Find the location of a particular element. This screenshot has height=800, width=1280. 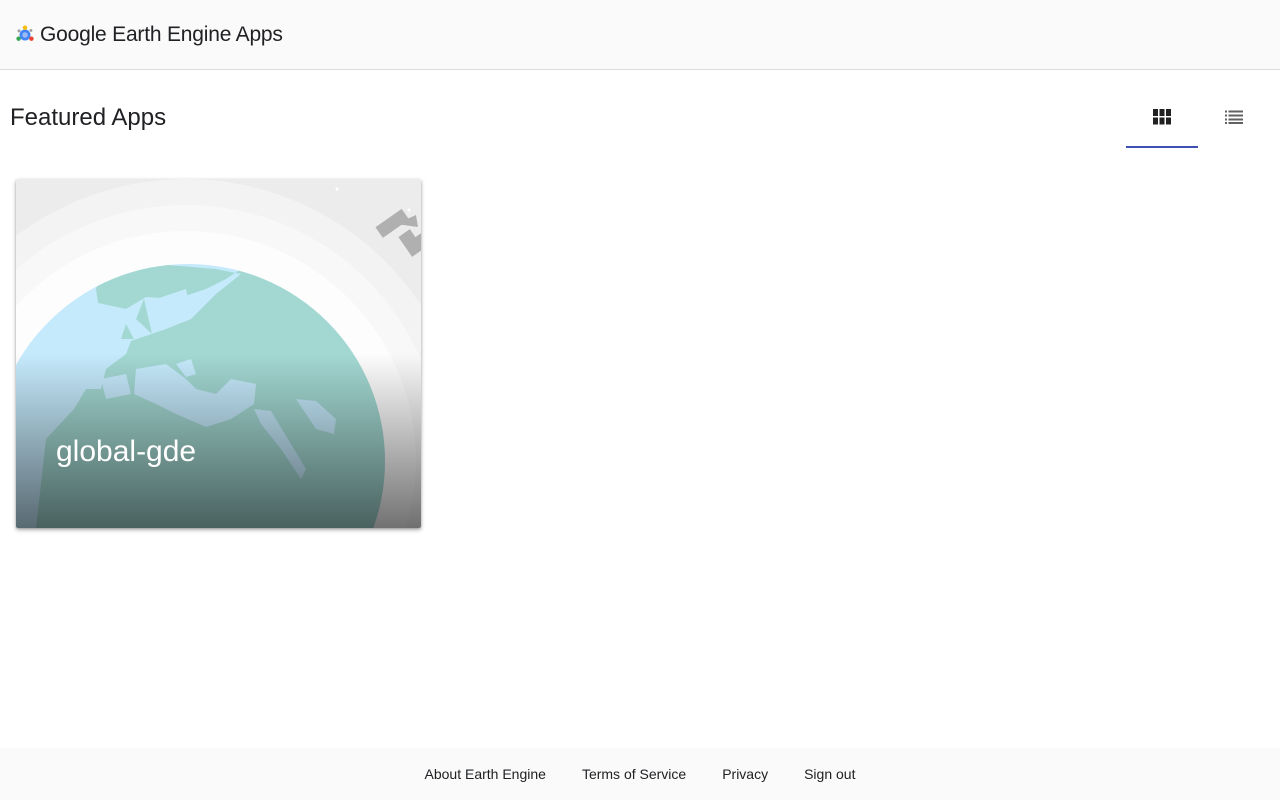

view-toggle is located at coordinates (1198, 117).